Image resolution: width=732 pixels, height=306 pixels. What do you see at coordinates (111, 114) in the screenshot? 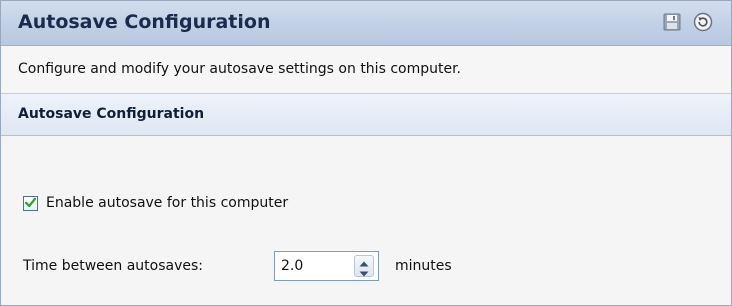
I see `section-title: Autosave Configuration` at bounding box center [111, 114].